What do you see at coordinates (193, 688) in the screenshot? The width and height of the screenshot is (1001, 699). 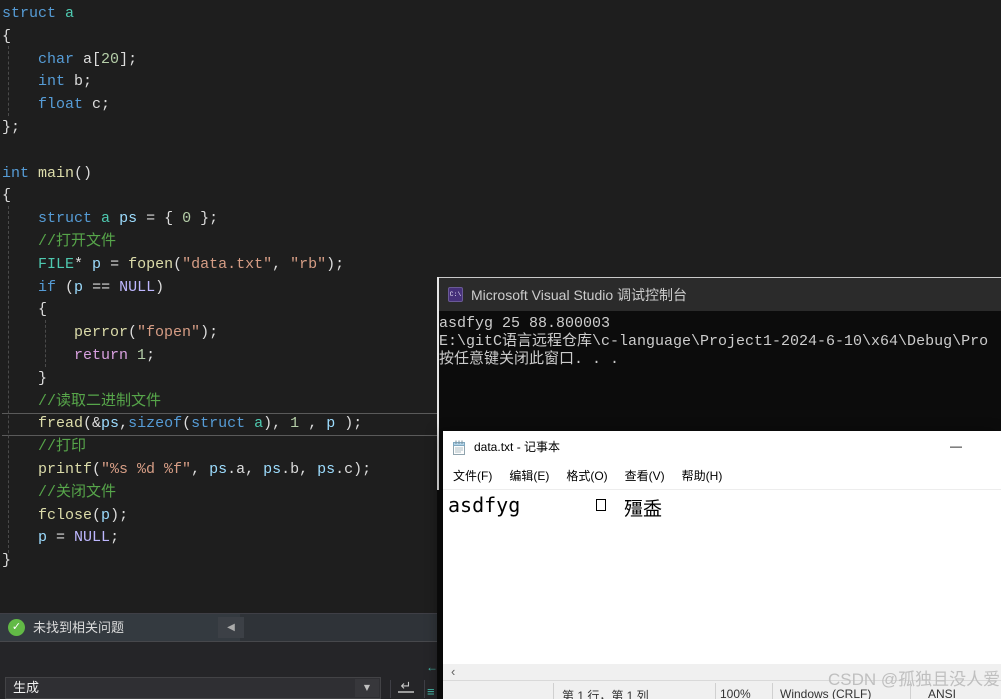 I see `output-source-dropdown: 生成 ▼` at bounding box center [193, 688].